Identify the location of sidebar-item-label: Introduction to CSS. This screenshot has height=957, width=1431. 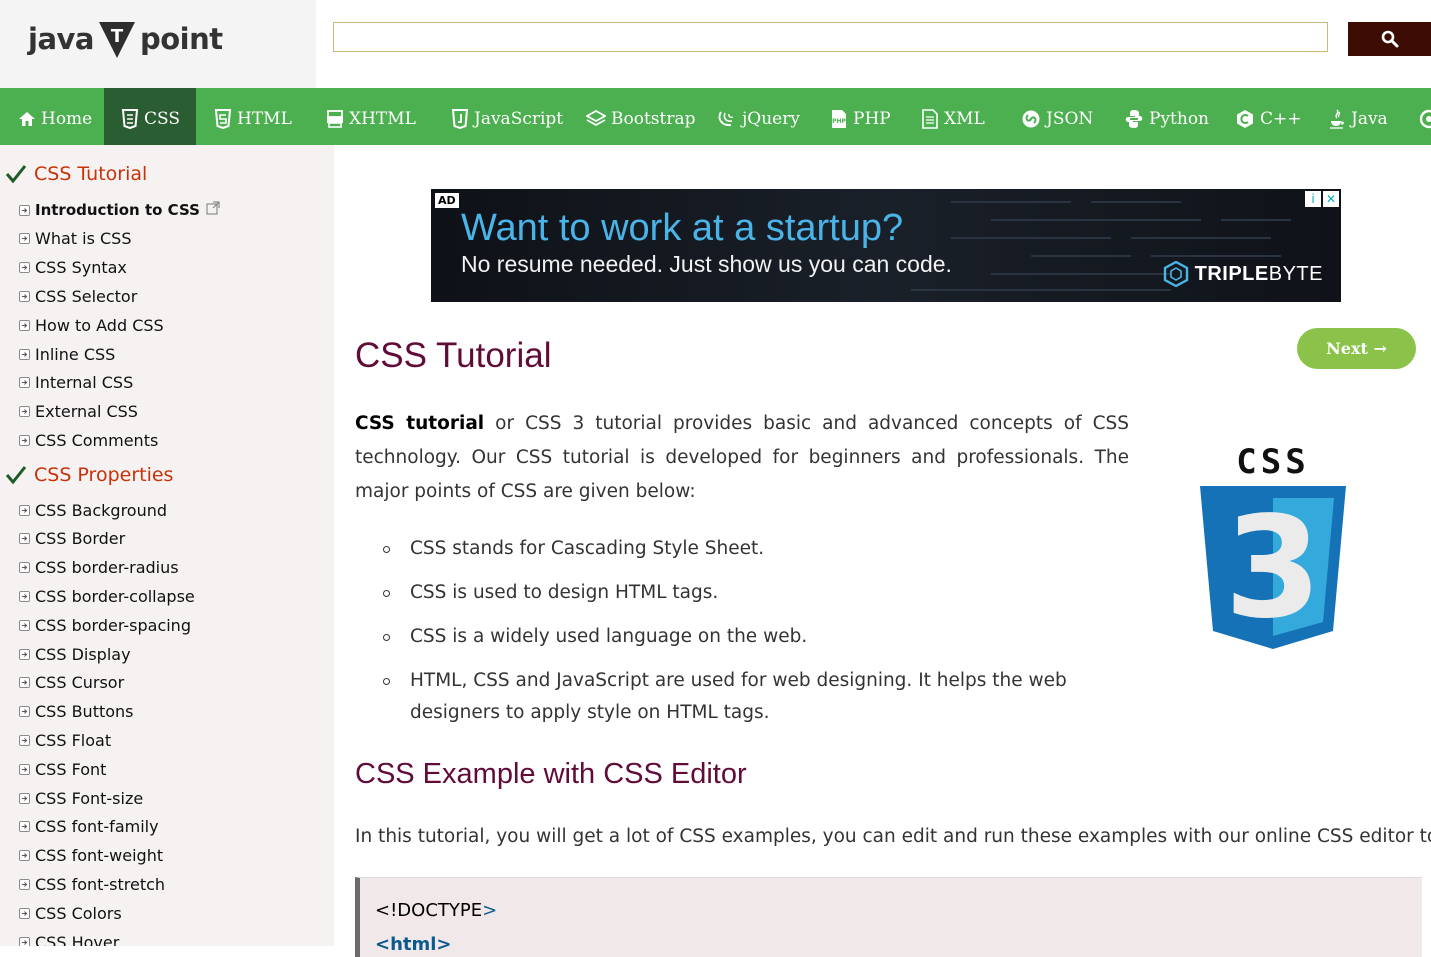
(117, 210).